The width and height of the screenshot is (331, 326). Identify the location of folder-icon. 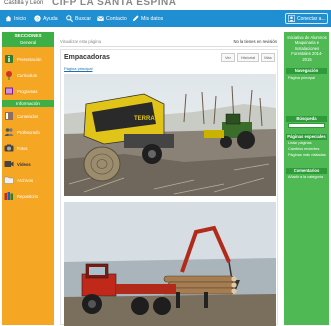
(9, 180).